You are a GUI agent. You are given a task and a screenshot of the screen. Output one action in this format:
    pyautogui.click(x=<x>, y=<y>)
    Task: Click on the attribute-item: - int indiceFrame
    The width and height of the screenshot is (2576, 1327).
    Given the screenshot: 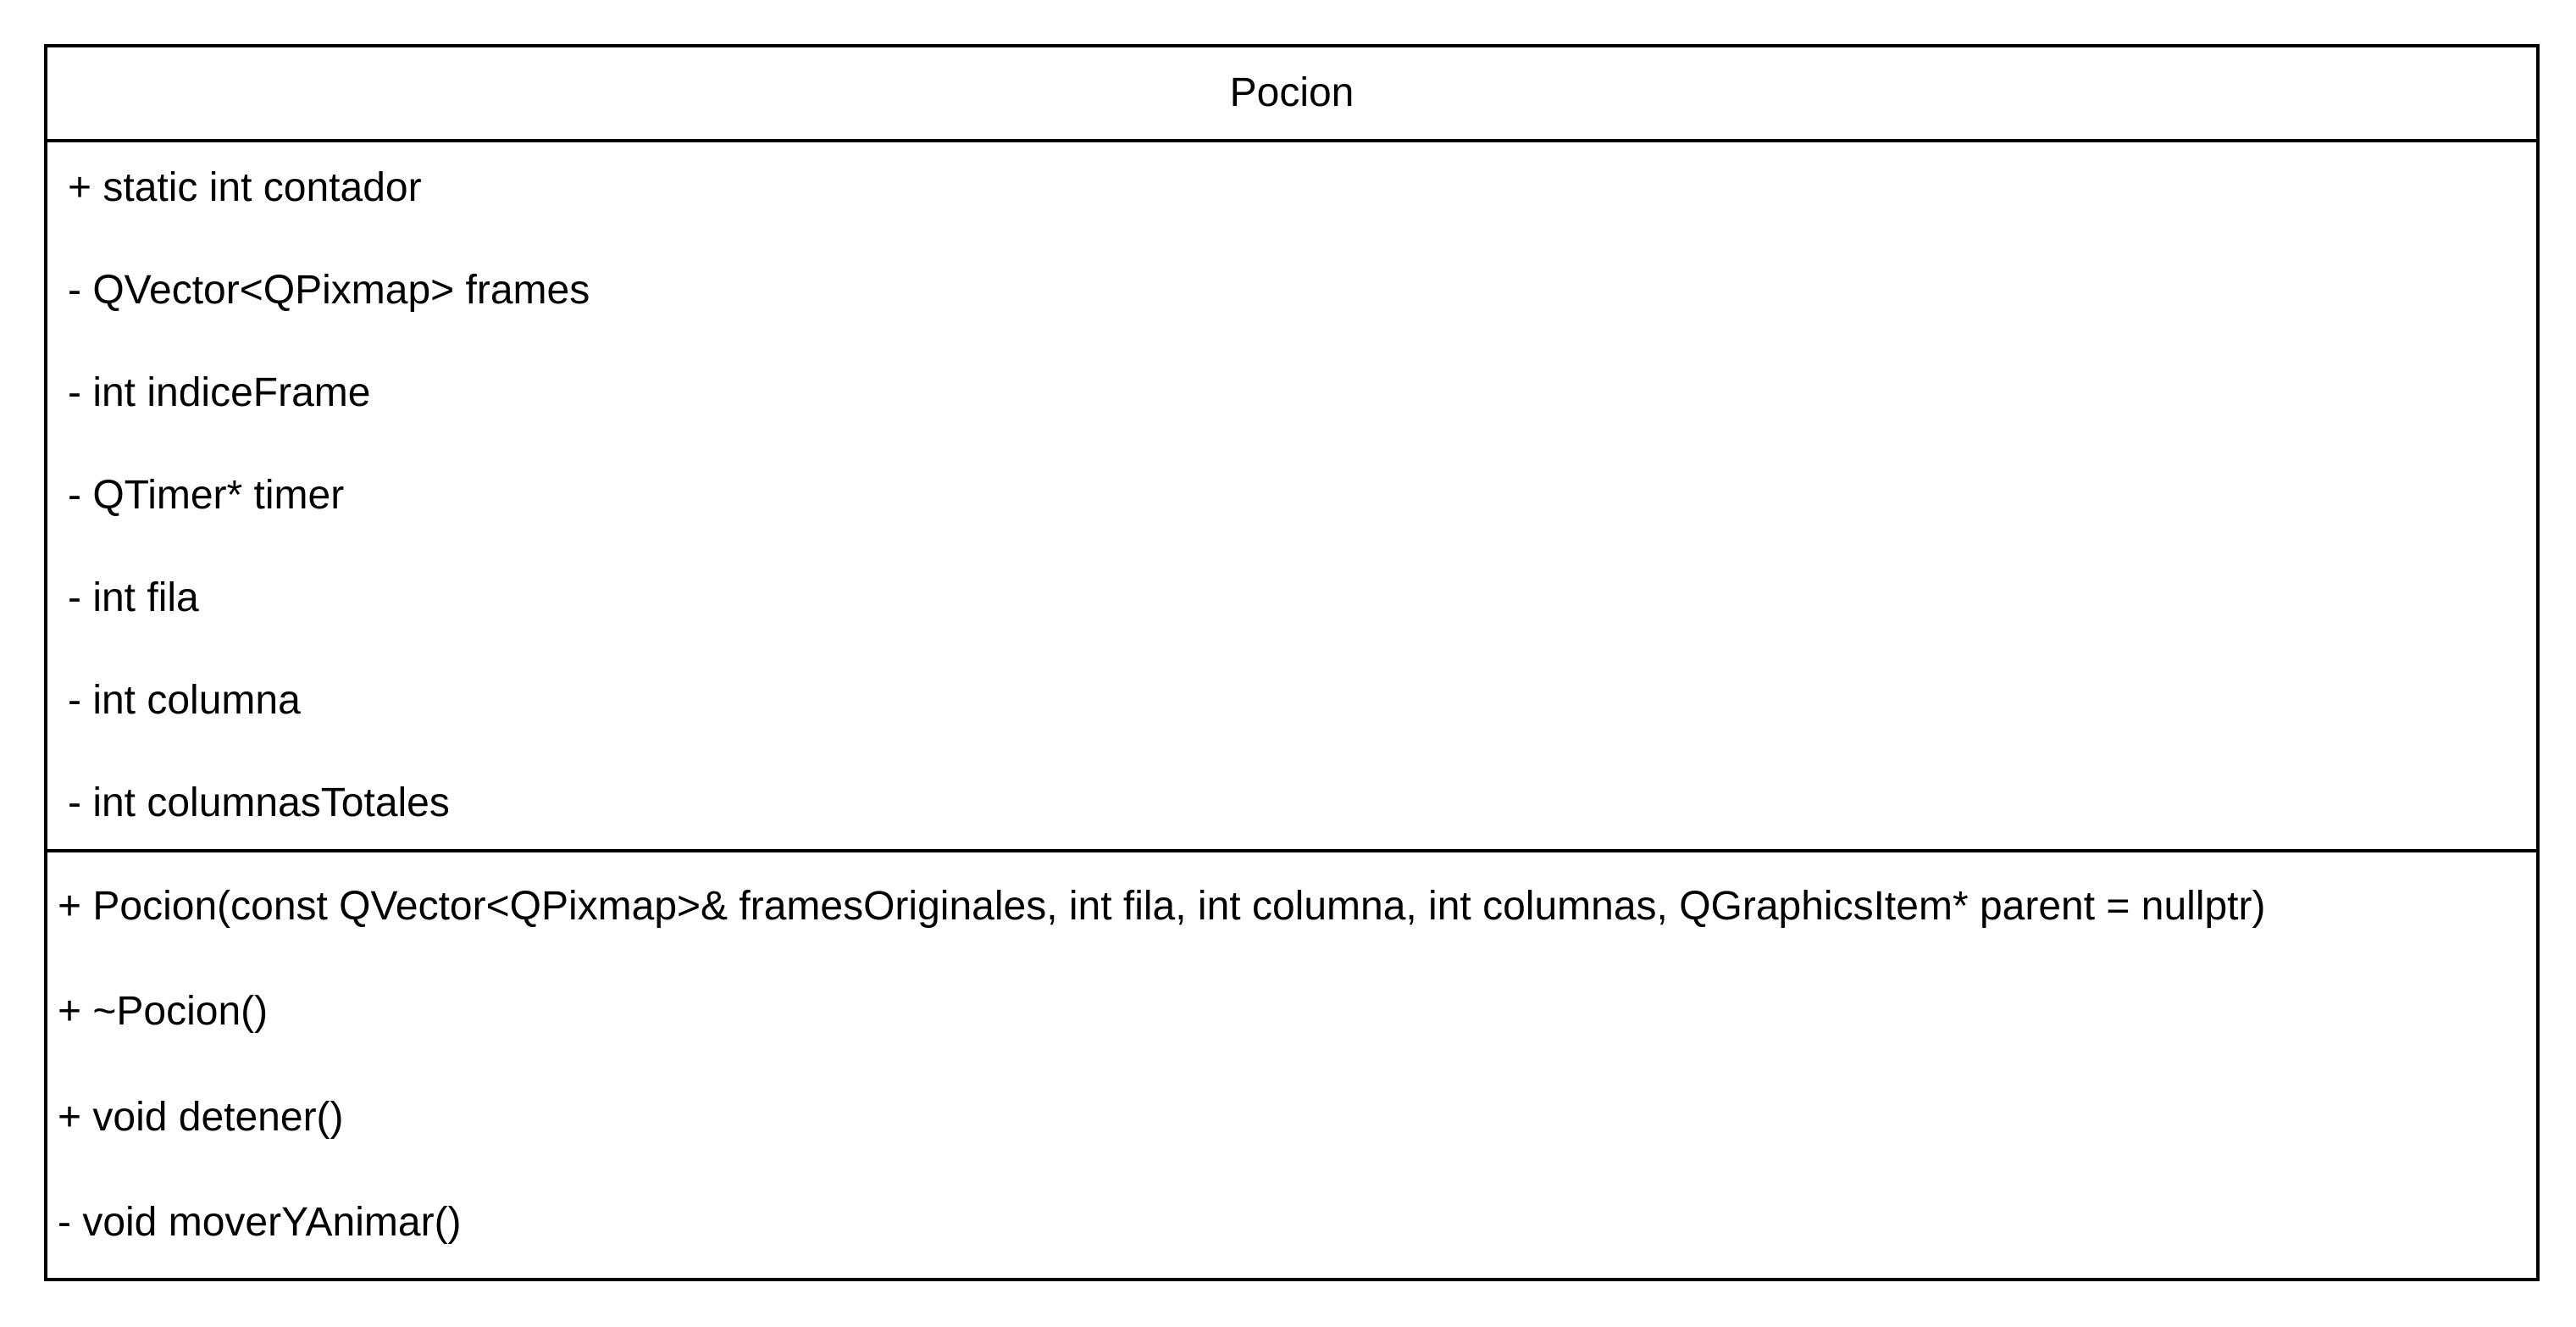 What is the action you would take?
    pyautogui.click(x=219, y=392)
    